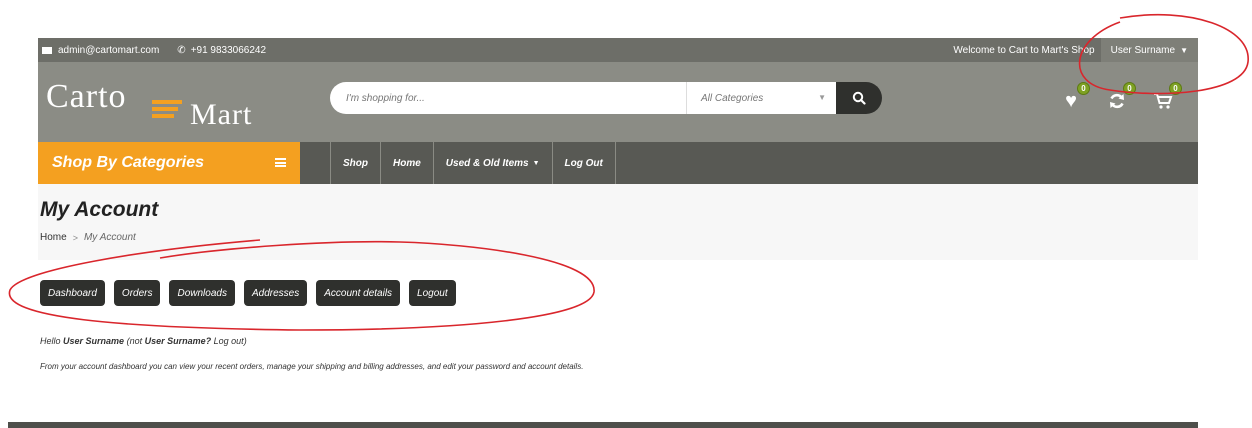 This screenshot has width=1252, height=428. Describe the element at coordinates (1083, 88) in the screenshot. I see `wishlist-count-badge: 0` at that location.